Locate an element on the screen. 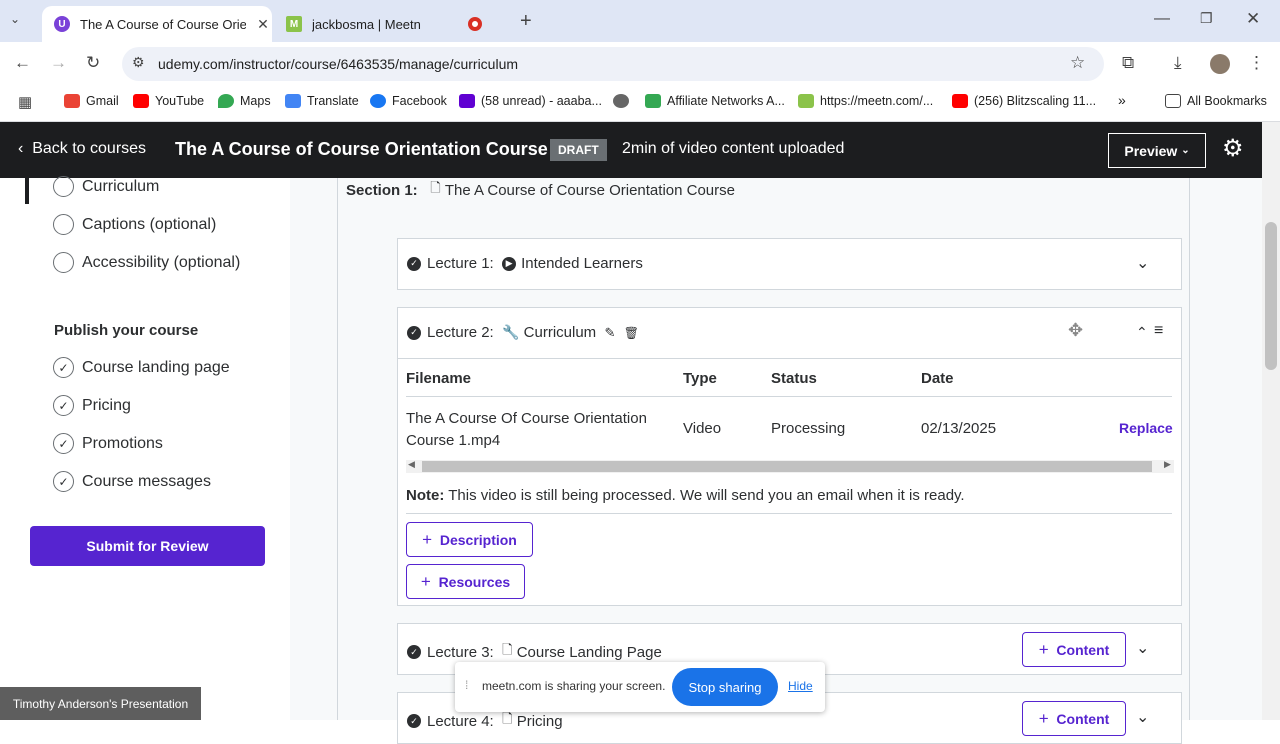  tab-recording is located at coordinates (481, 24).